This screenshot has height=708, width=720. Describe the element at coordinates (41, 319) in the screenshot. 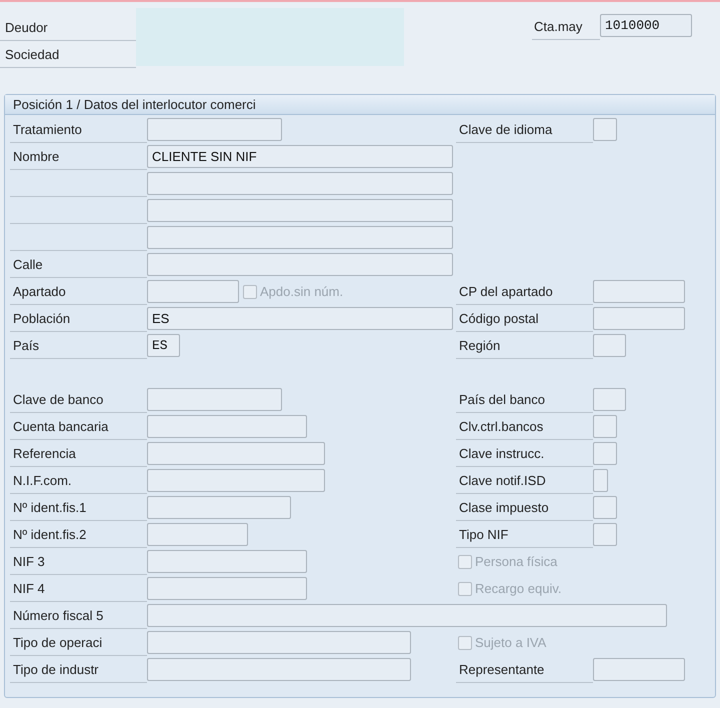

I see `field-label: Población` at that location.